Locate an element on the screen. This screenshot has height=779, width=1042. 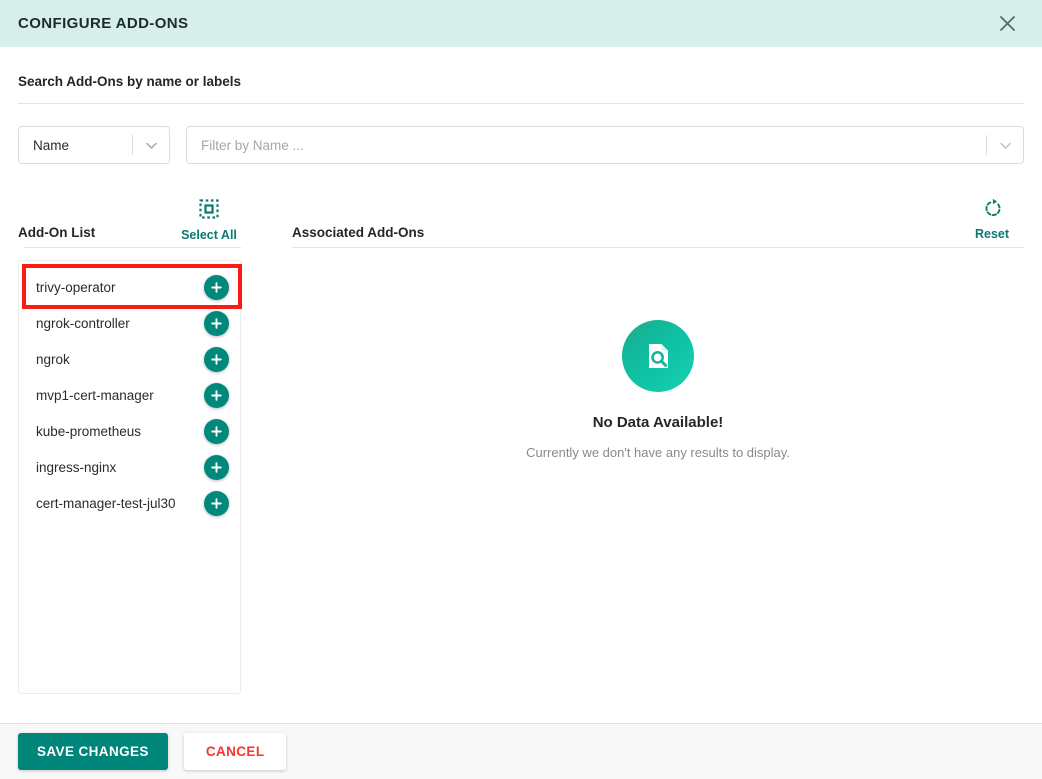
search-criteria-value: Name is located at coordinates (51, 145).